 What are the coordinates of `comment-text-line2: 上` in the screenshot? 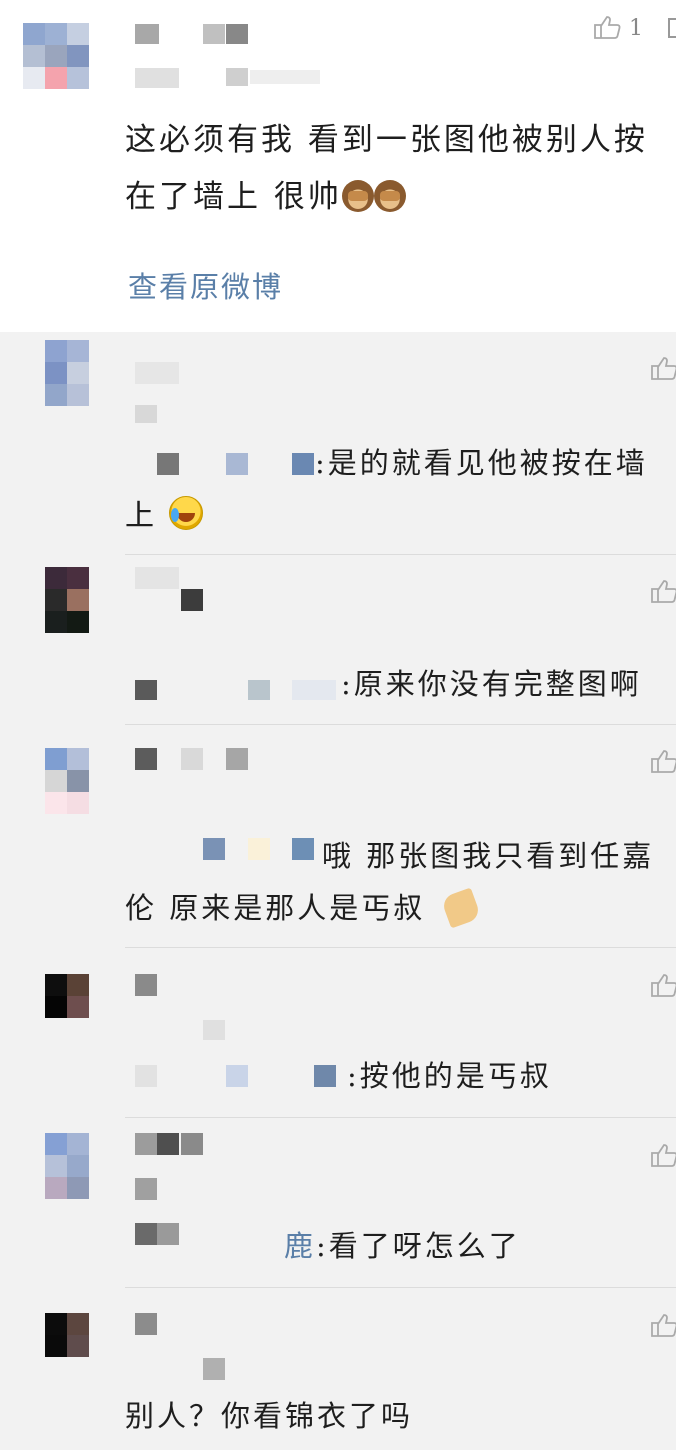 It's located at (400, 515).